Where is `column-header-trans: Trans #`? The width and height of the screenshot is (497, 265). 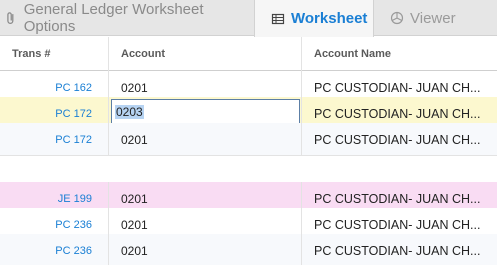 column-header-trans: Trans # is located at coordinates (54, 54).